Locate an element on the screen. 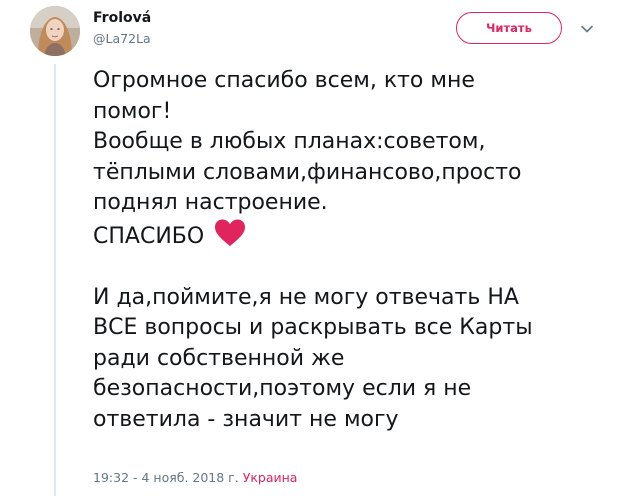  follow-button-label: Читать is located at coordinates (509, 28).